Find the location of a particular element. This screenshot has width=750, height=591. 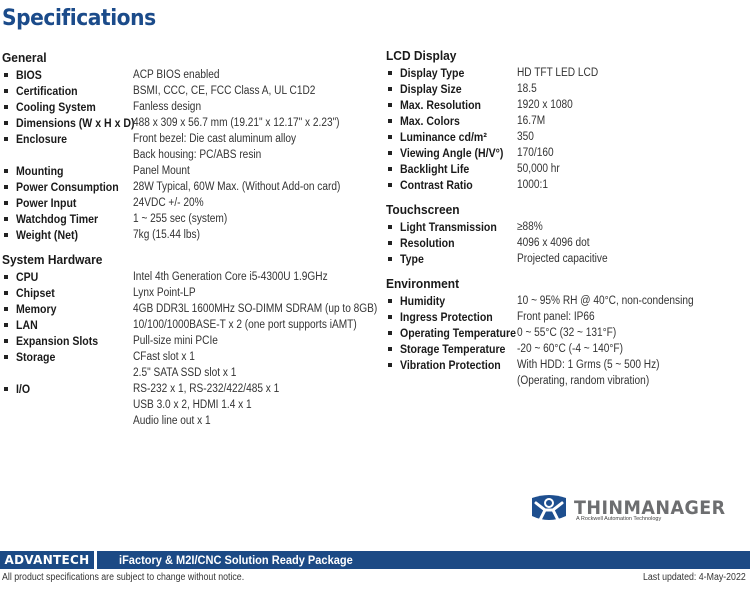

spec-value: Panel Mount is located at coordinates (165, 171).